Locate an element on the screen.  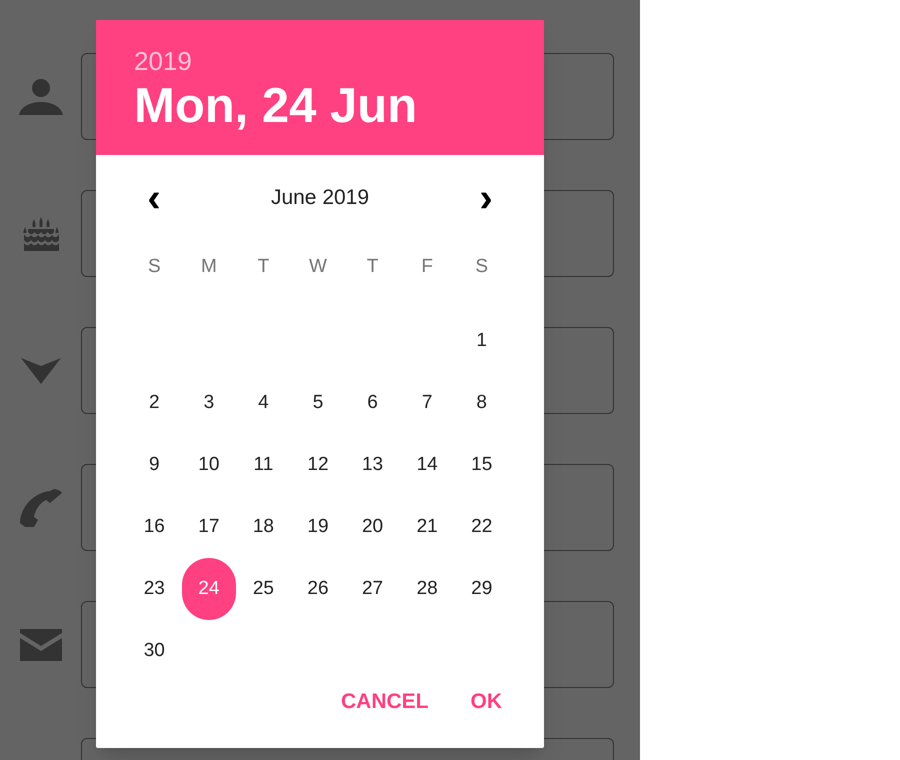
calendar-day: 25 is located at coordinates (263, 589).